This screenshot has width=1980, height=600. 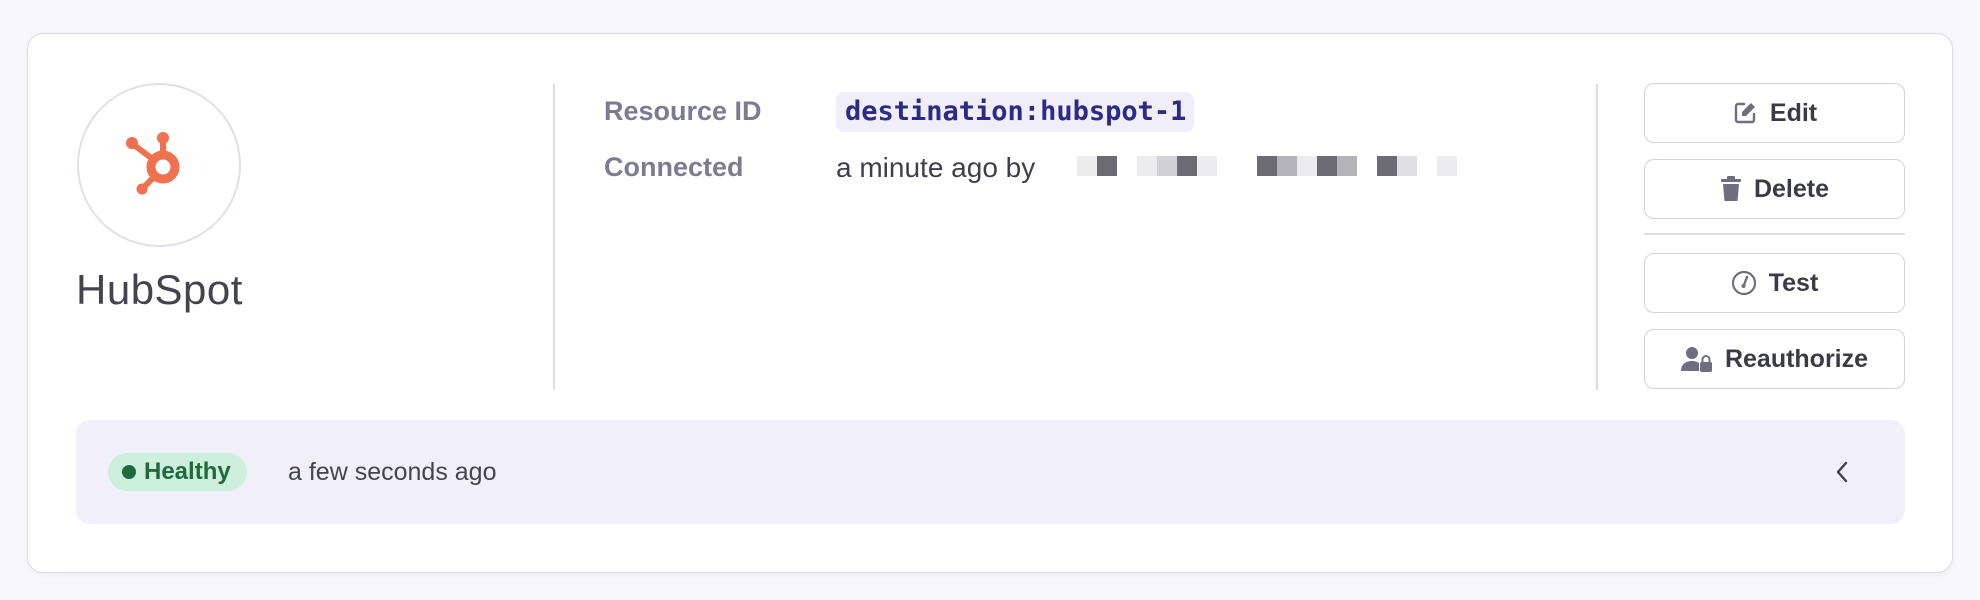 What do you see at coordinates (936, 167) in the screenshot?
I see `connected-value: a minute ago by` at bounding box center [936, 167].